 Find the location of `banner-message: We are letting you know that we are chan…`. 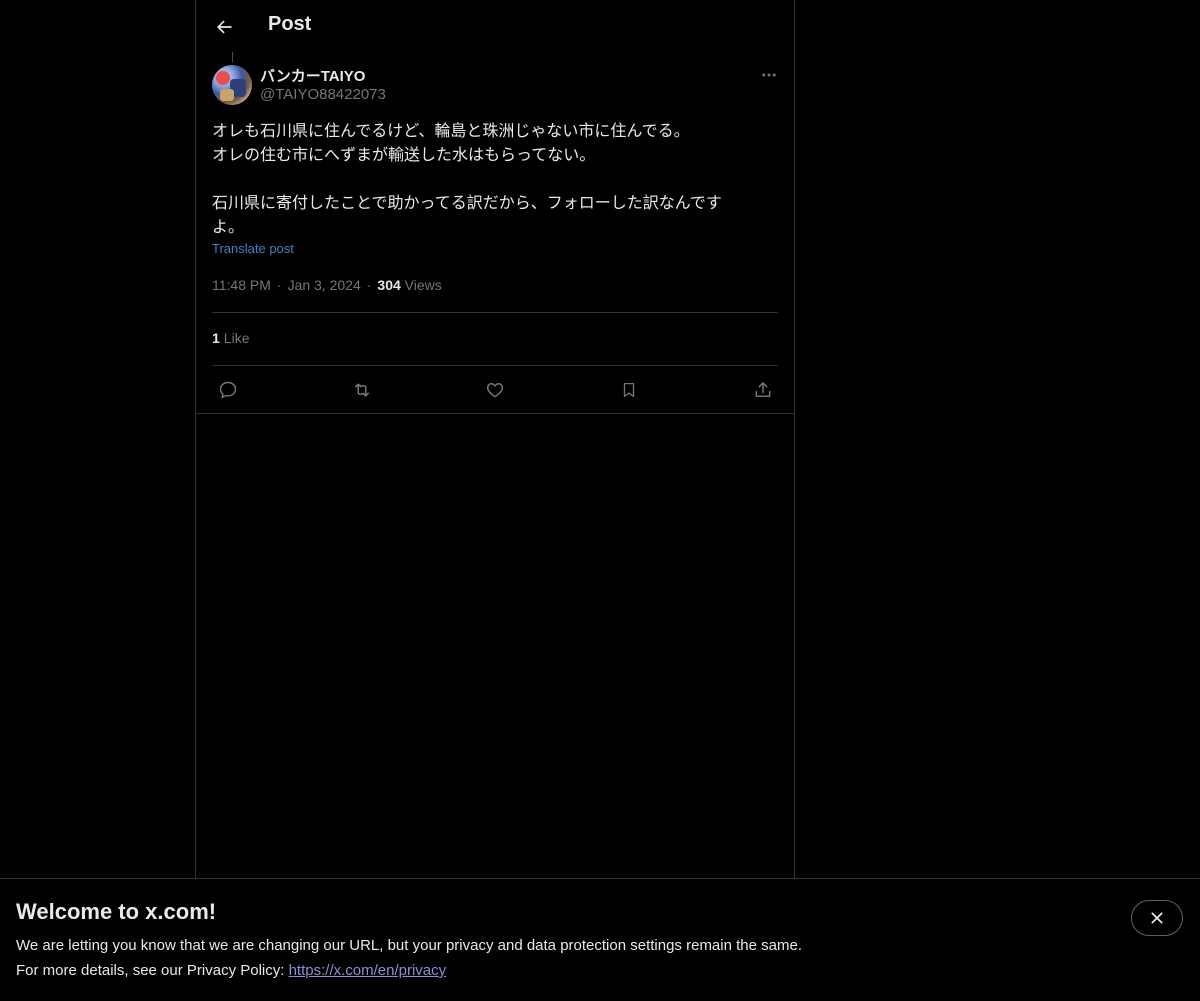

banner-message: We are letting you know that we are chan… is located at coordinates (409, 945).